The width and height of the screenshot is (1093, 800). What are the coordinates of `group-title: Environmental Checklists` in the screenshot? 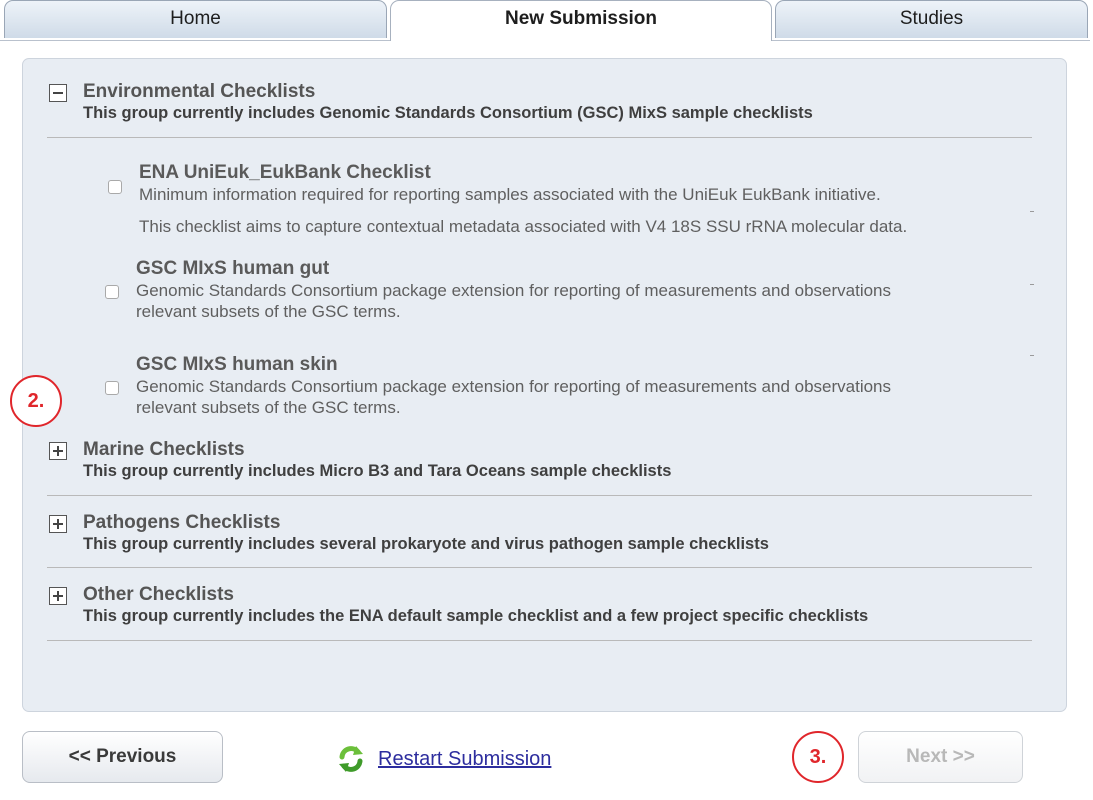 It's located at (199, 91).